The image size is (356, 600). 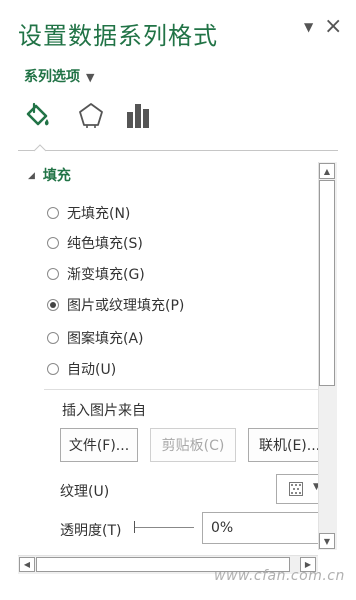 What do you see at coordinates (90, 77) in the screenshot?
I see `chevron-down-icon: ▼` at bounding box center [90, 77].